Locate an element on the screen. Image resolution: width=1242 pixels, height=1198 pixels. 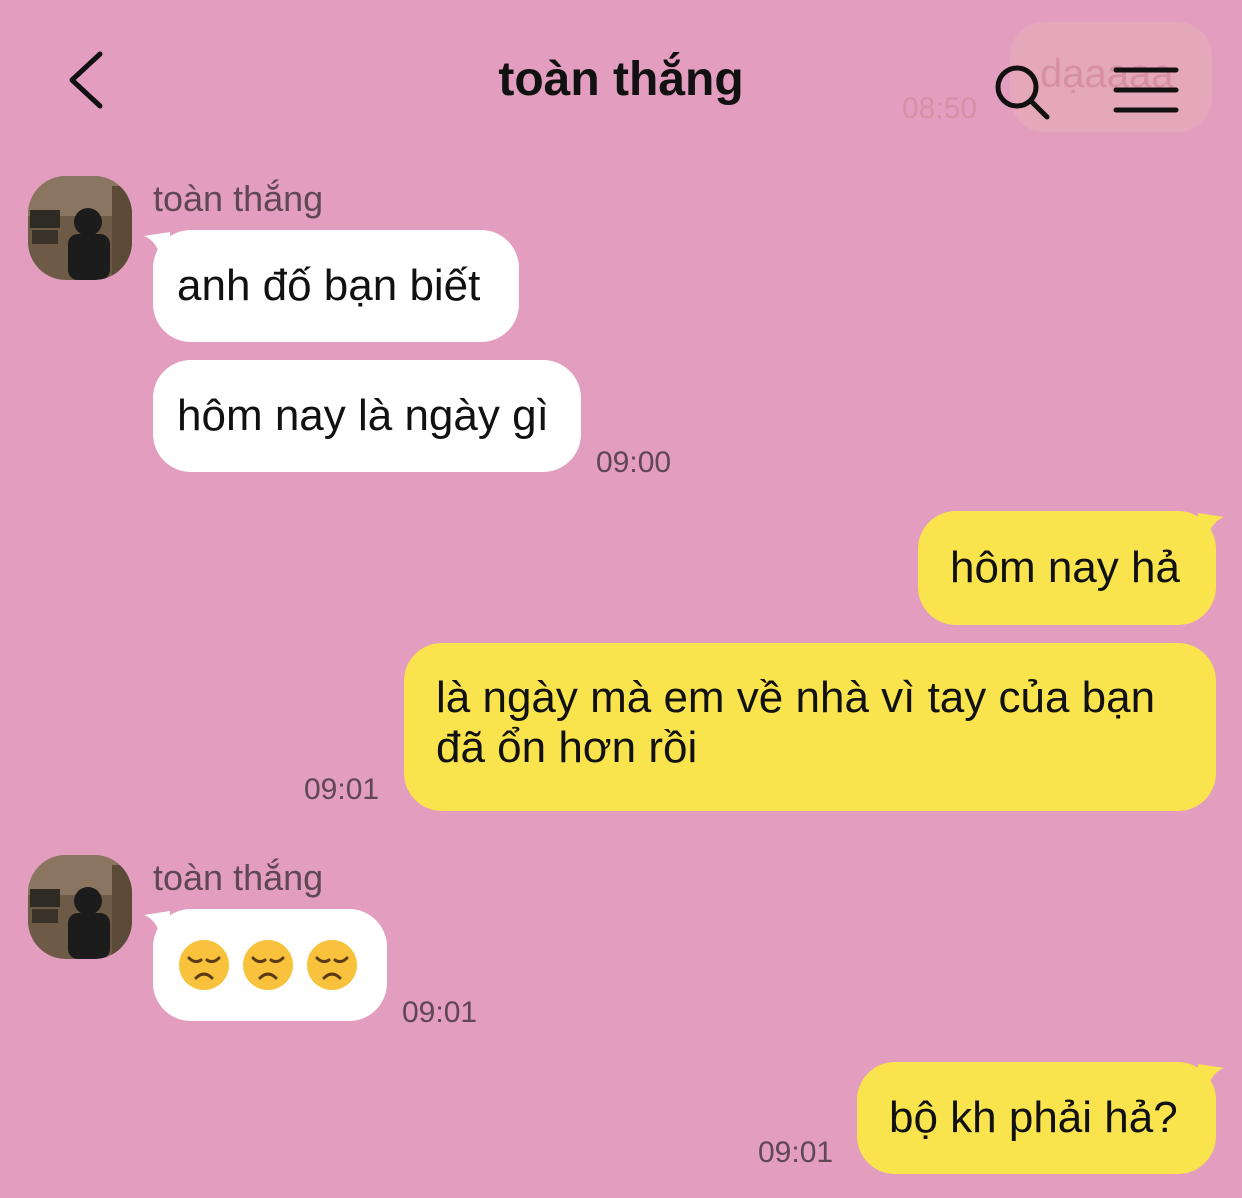
message-bubble: hôm nay là ngày gì is located at coordinates (367, 416).